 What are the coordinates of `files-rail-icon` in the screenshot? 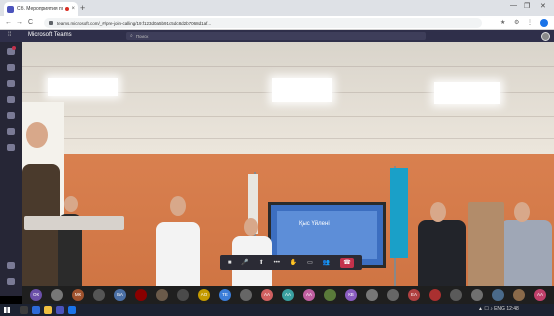 It's located at (11, 147).